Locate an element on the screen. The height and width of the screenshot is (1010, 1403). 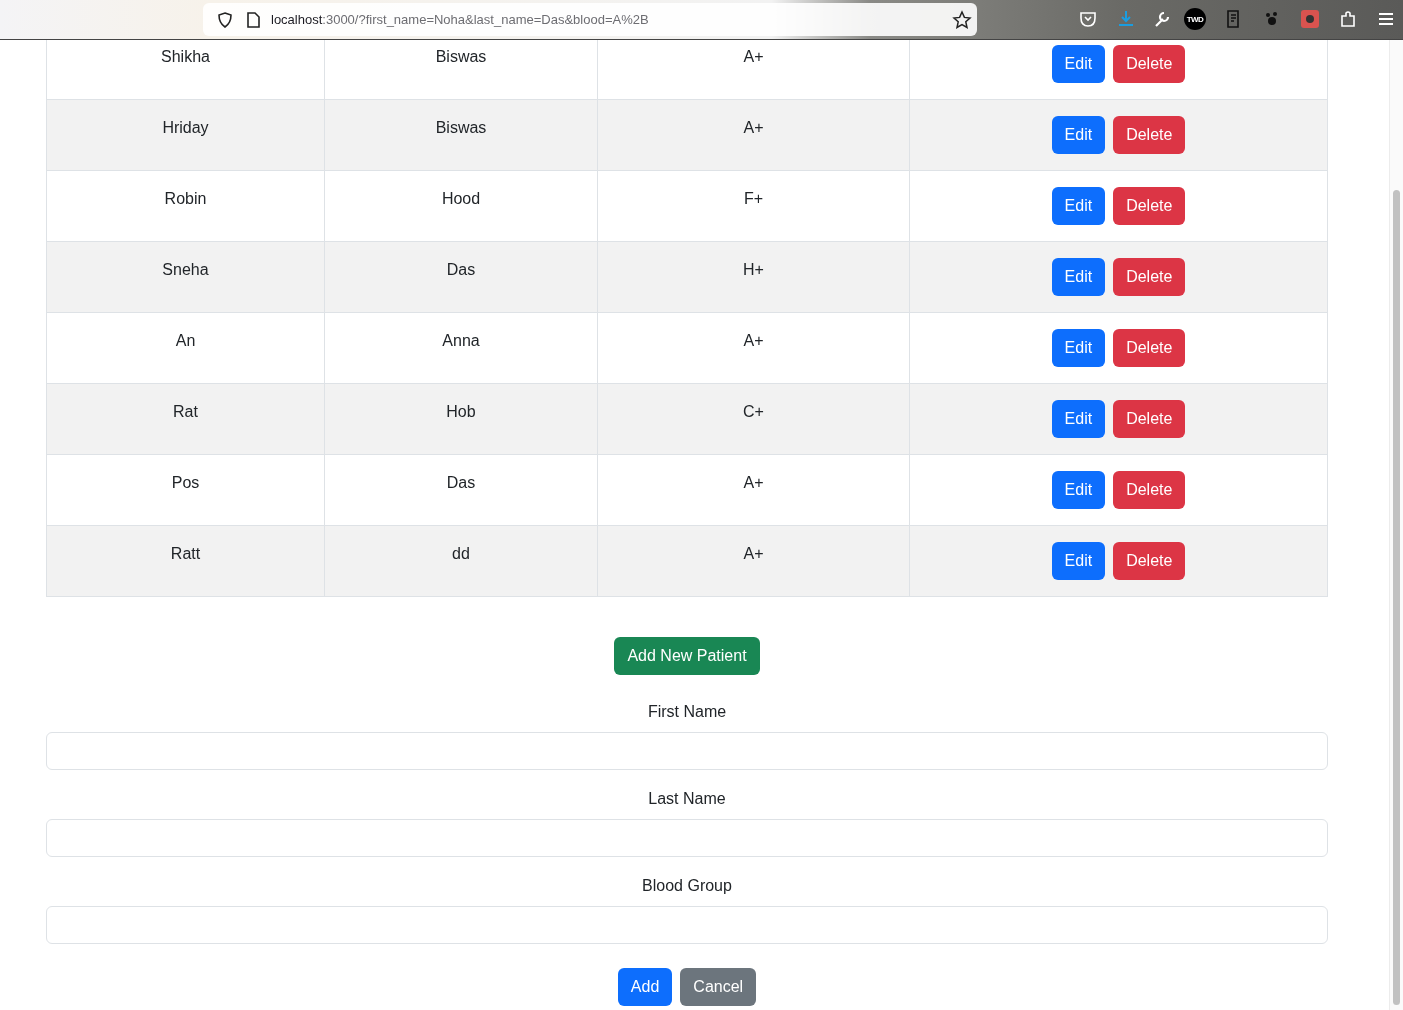
field-label: Last Name is located at coordinates (687, 799).